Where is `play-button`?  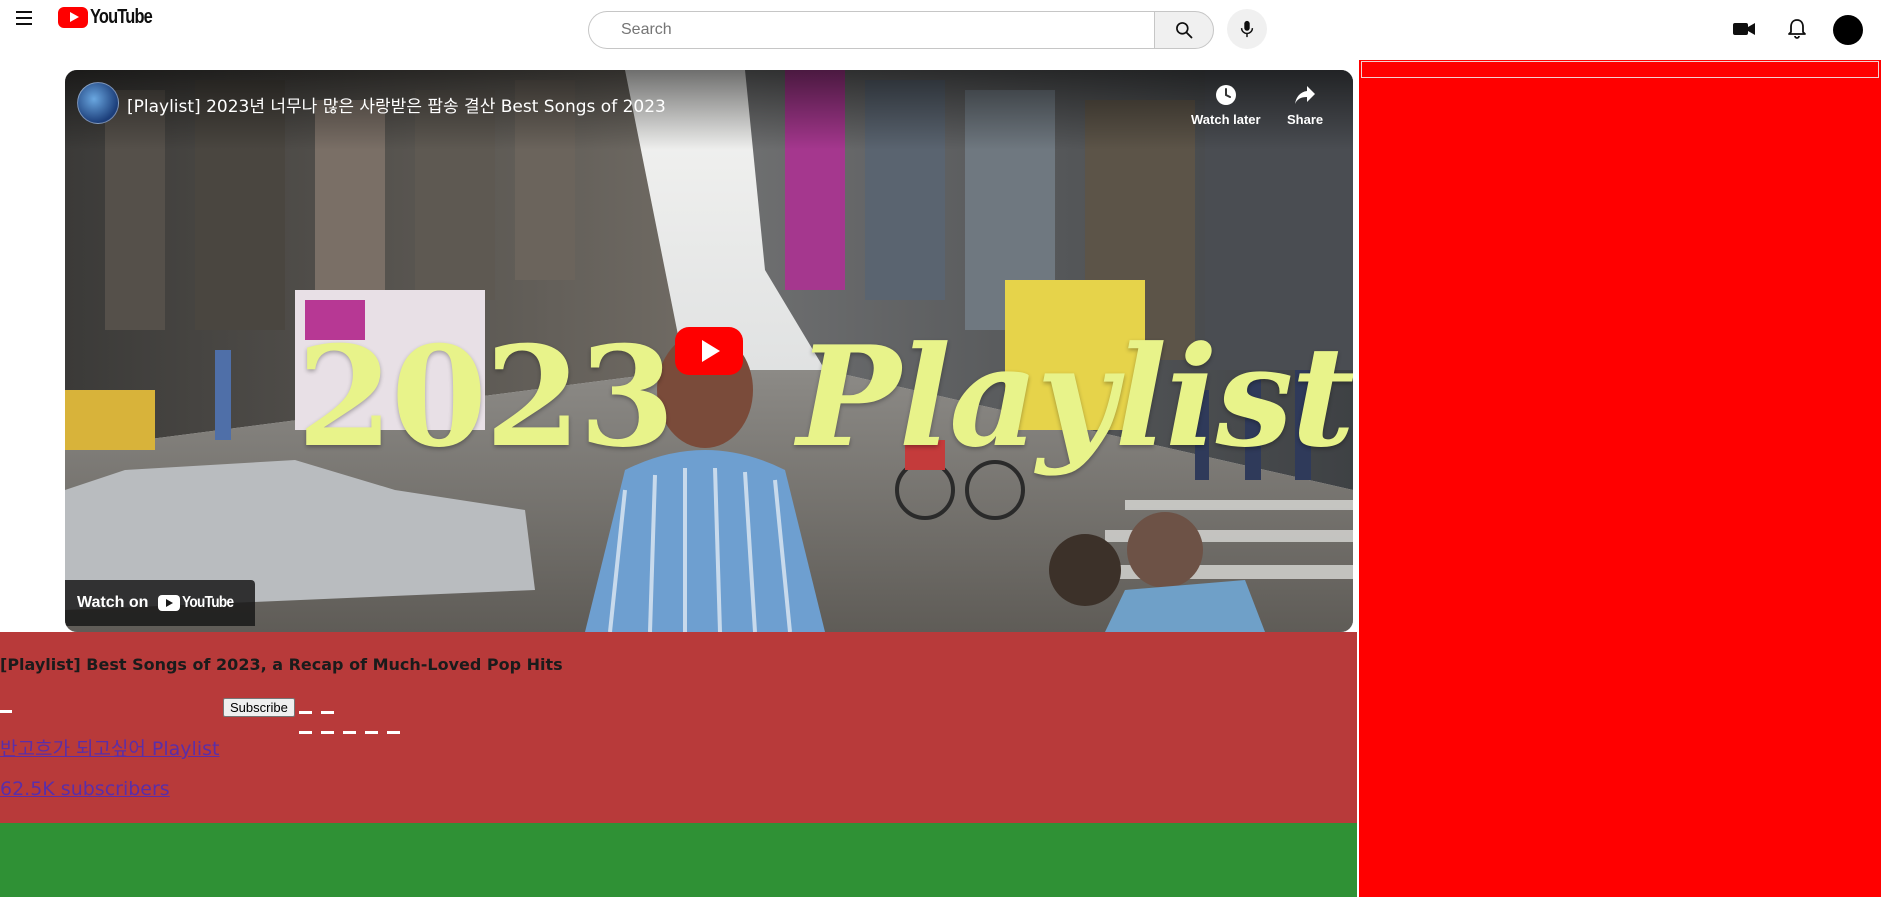
play-button is located at coordinates (709, 351).